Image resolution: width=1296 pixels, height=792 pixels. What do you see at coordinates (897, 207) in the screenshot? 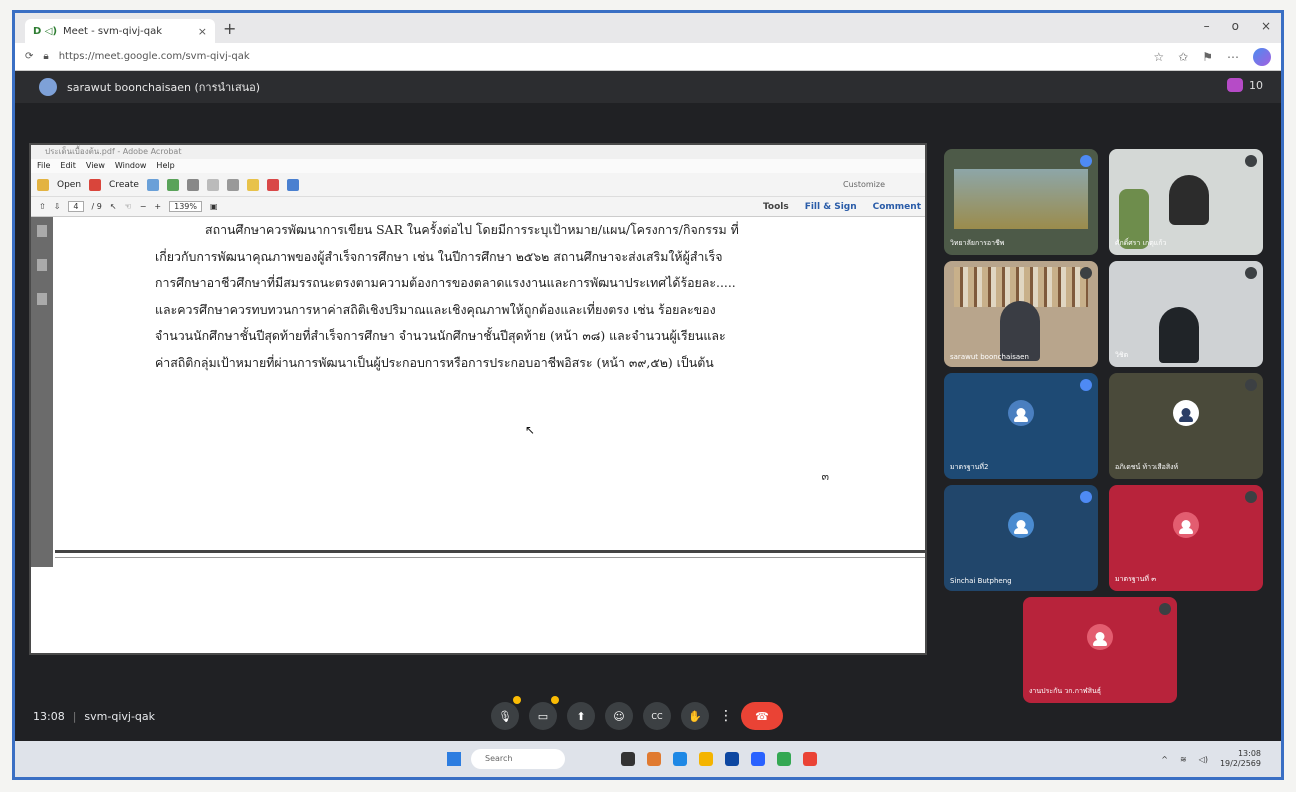
I see `comment-link: Comment` at bounding box center [897, 207].